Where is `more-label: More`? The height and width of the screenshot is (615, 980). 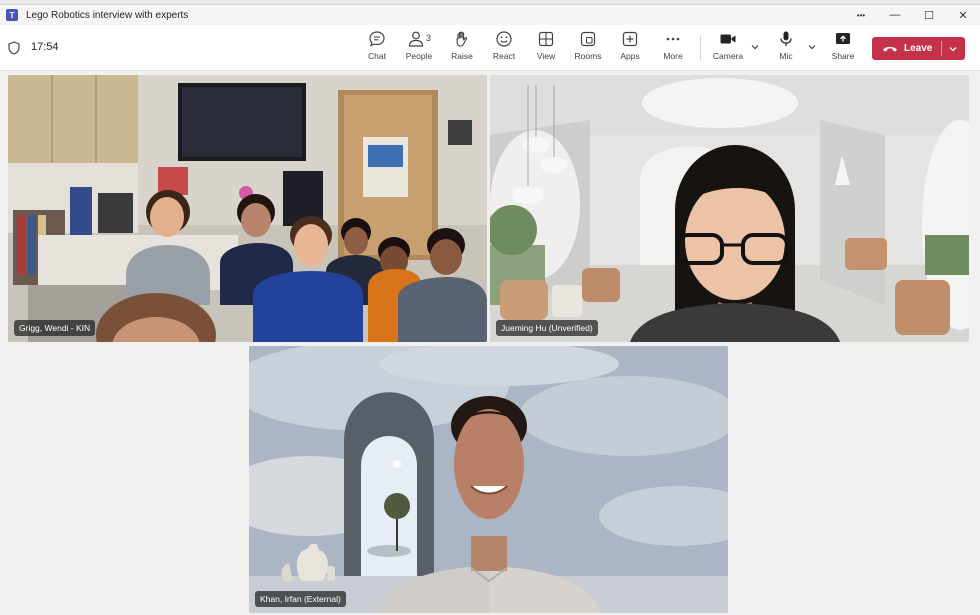 more-label: More is located at coordinates (673, 56).